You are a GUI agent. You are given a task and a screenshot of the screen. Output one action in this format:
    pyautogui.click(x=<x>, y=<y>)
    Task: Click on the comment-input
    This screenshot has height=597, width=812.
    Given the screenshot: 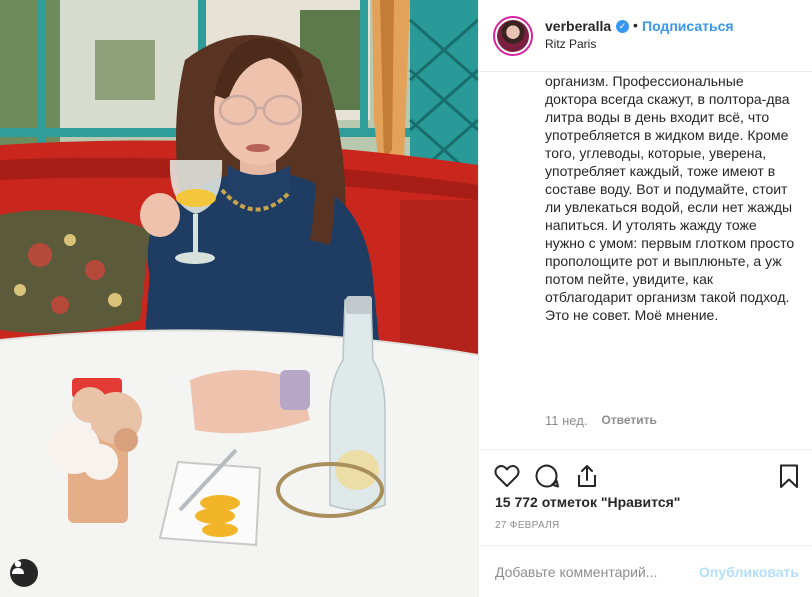 What is the action you would take?
    pyautogui.click(x=595, y=572)
    